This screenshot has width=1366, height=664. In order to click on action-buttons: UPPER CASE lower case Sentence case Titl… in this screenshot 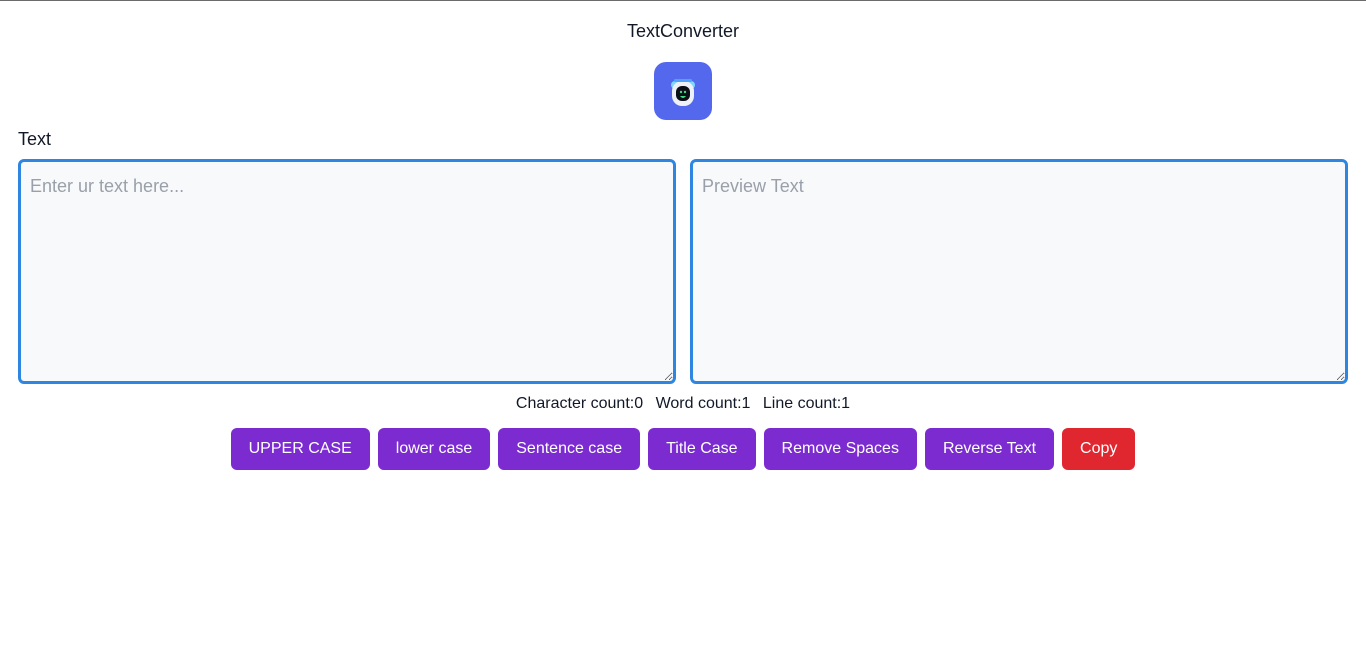, I will do `click(683, 449)`.